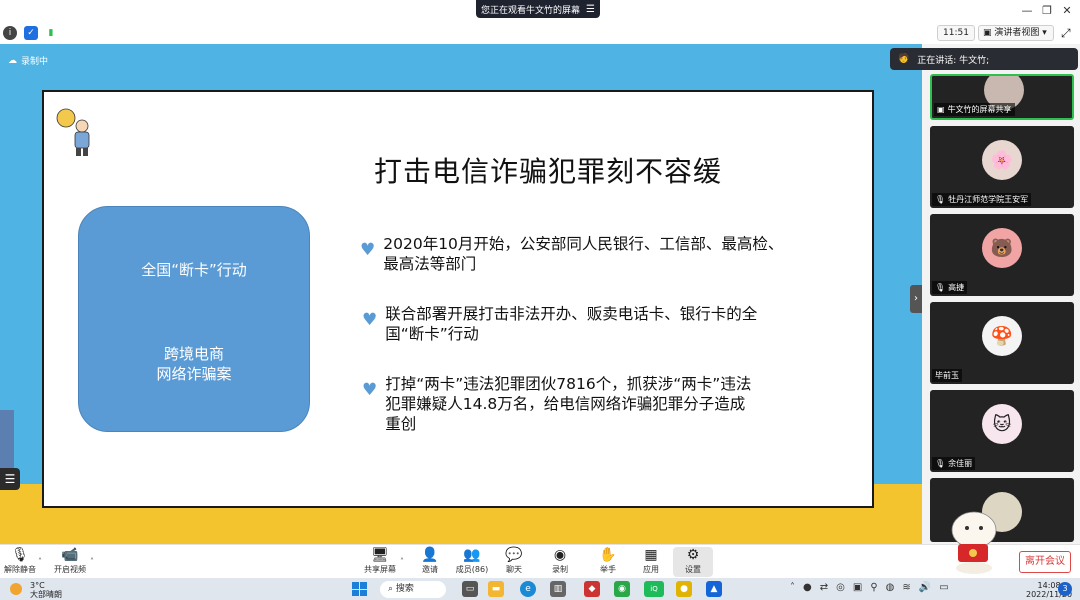 The image size is (1080, 600). Describe the element at coordinates (857, 587) in the screenshot. I see `tray-app-icon: ▣` at that location.